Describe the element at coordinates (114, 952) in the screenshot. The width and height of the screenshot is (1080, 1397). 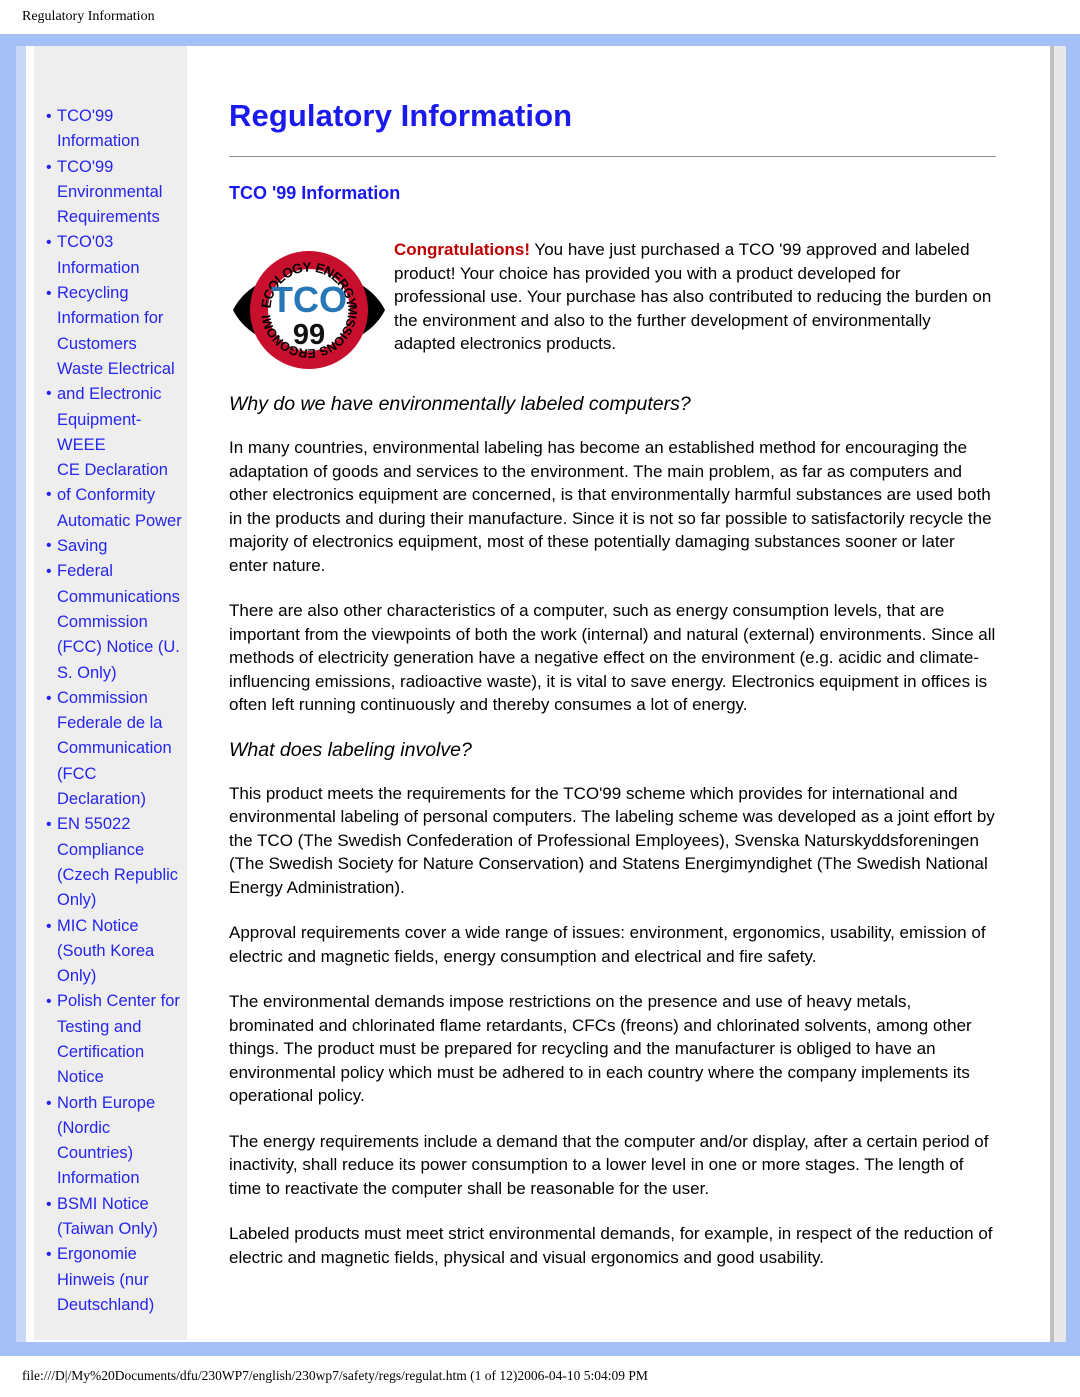
I see `sidebar-item-mic-notice: MIC Notice (South Korea Only)` at that location.